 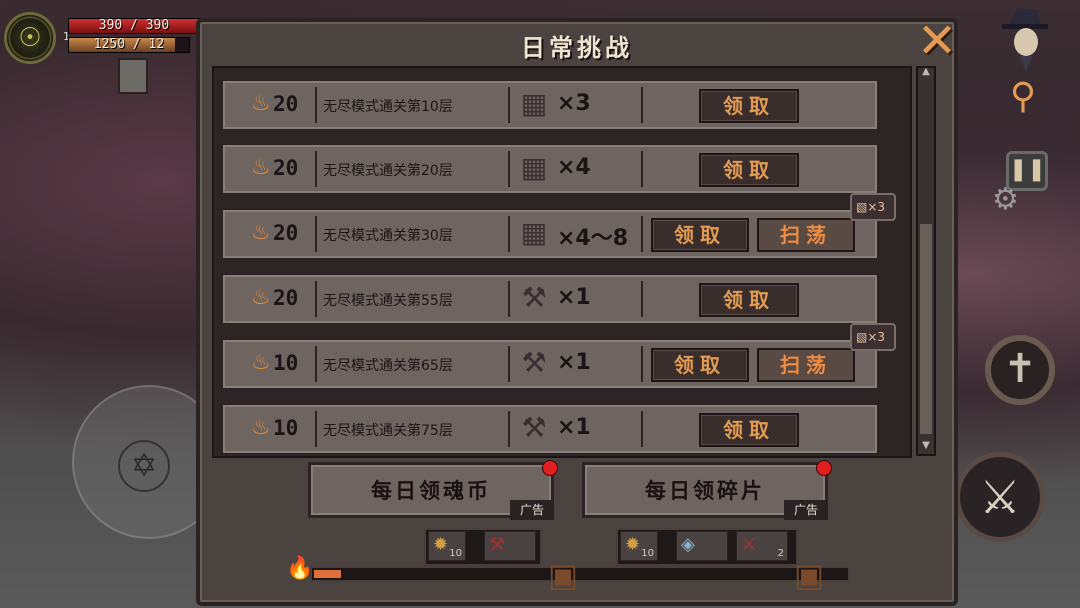 I want to click on challenge-row: ♨ 20 无尽模式通关第30层 ▦ ×4～8 领取 扫荡, so click(x=550, y=234).